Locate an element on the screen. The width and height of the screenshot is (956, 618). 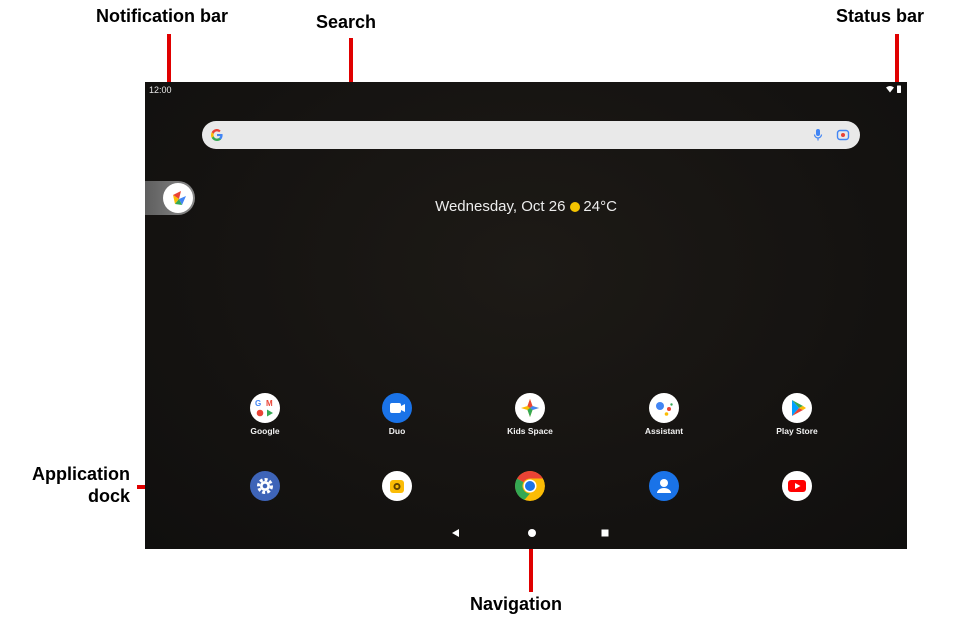
mic-icon is located at coordinates (818, 135).